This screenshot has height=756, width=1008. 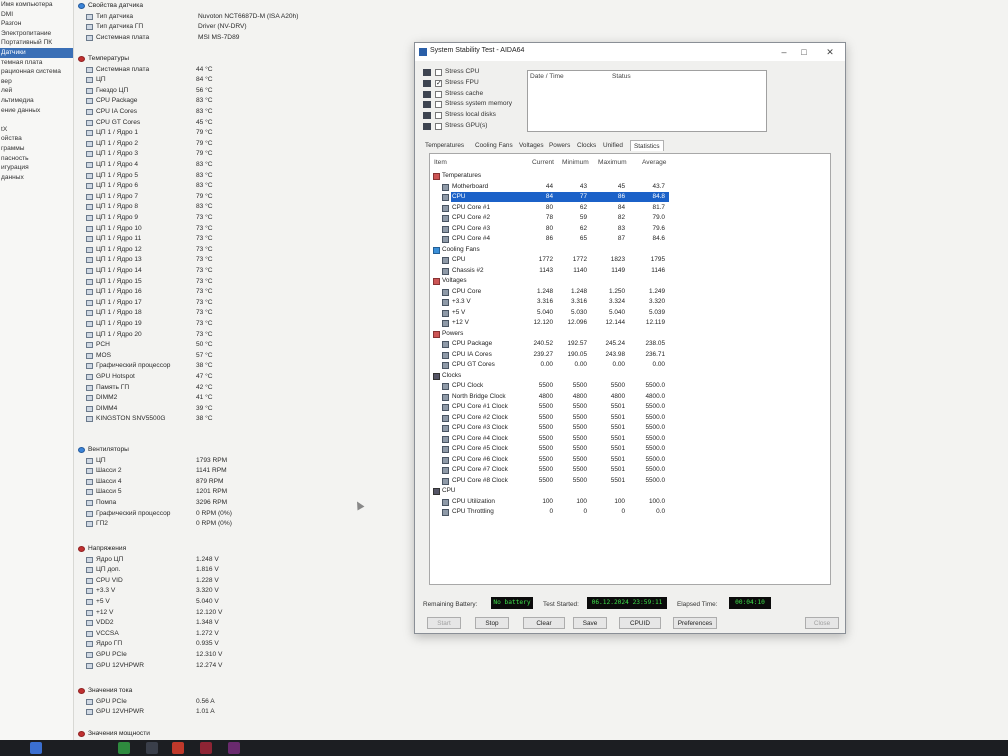 What do you see at coordinates (36, 149) in the screenshot?
I see `nav-item: граммы` at bounding box center [36, 149].